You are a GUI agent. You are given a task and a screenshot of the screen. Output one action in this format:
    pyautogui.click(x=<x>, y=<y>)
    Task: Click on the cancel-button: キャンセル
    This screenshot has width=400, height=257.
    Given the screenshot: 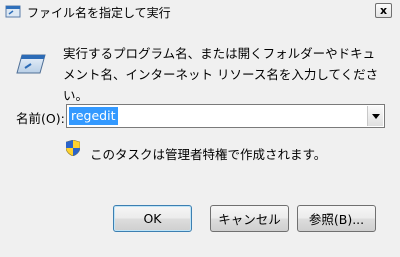 What is the action you would take?
    pyautogui.click(x=249, y=218)
    